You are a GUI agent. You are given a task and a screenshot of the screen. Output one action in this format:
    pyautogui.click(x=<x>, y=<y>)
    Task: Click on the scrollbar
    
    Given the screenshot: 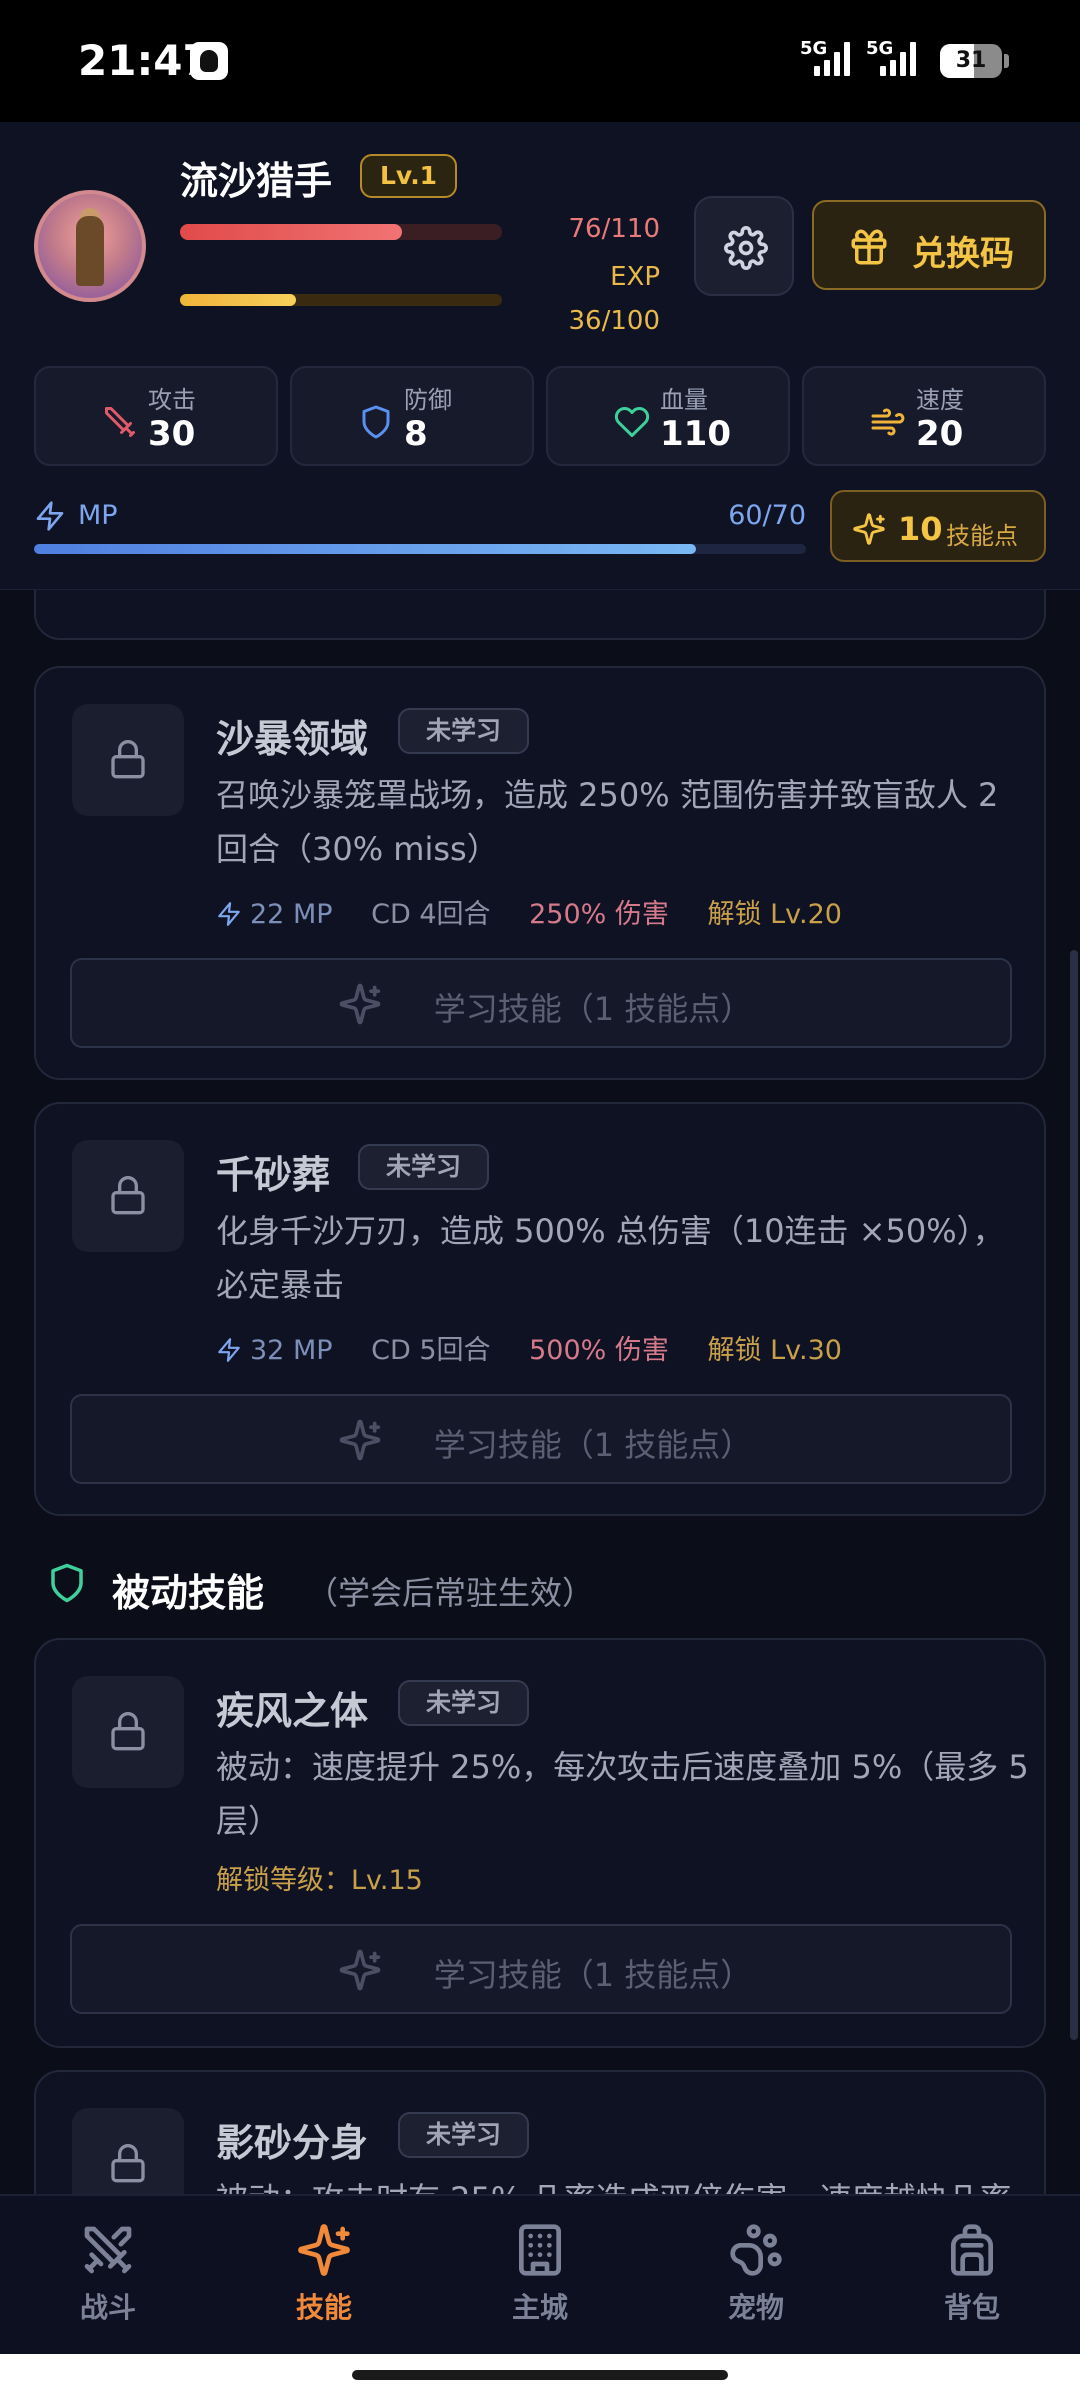 What is the action you would take?
    pyautogui.click(x=1074, y=1495)
    